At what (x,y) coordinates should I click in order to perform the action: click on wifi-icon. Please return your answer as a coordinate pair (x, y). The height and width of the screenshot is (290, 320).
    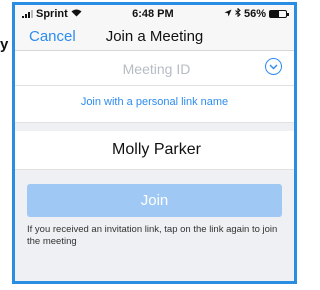
    Looking at the image, I should click on (76, 14).